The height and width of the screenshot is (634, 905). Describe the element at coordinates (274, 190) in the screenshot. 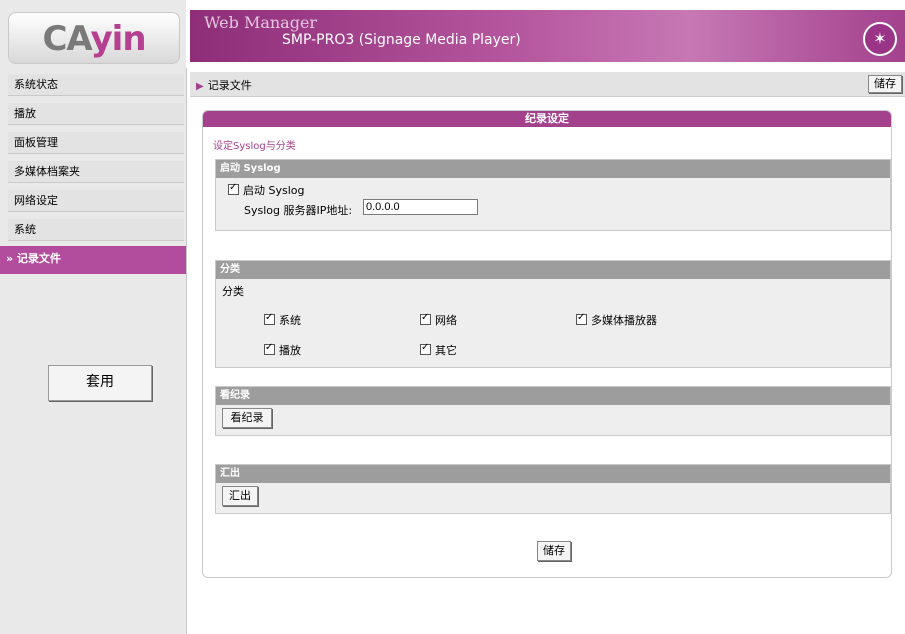

I see `enable-syslog-label: 启动 Syslog` at that location.